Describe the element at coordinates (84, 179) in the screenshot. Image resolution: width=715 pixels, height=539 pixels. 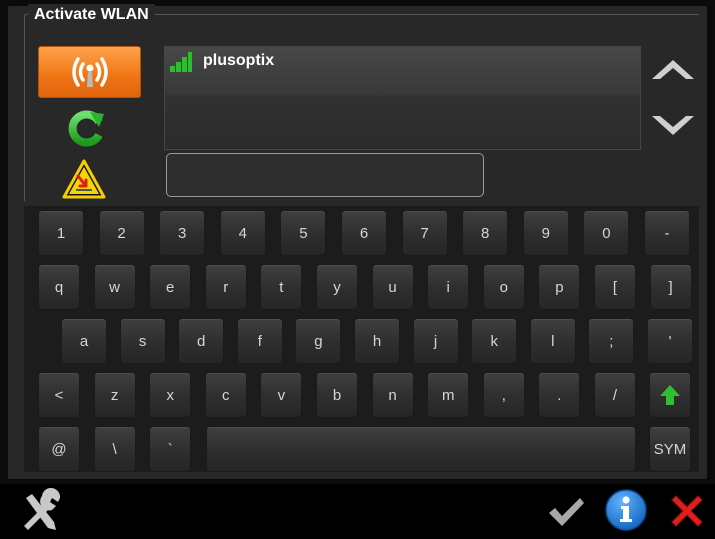
I see `warning-icon` at that location.